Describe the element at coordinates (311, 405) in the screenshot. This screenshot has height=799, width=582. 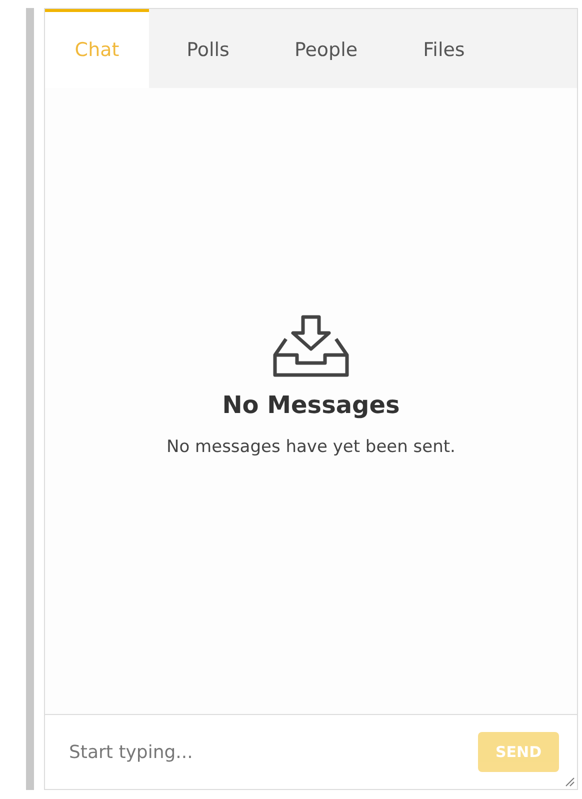
I see `empty-state-title: No Messages` at that location.